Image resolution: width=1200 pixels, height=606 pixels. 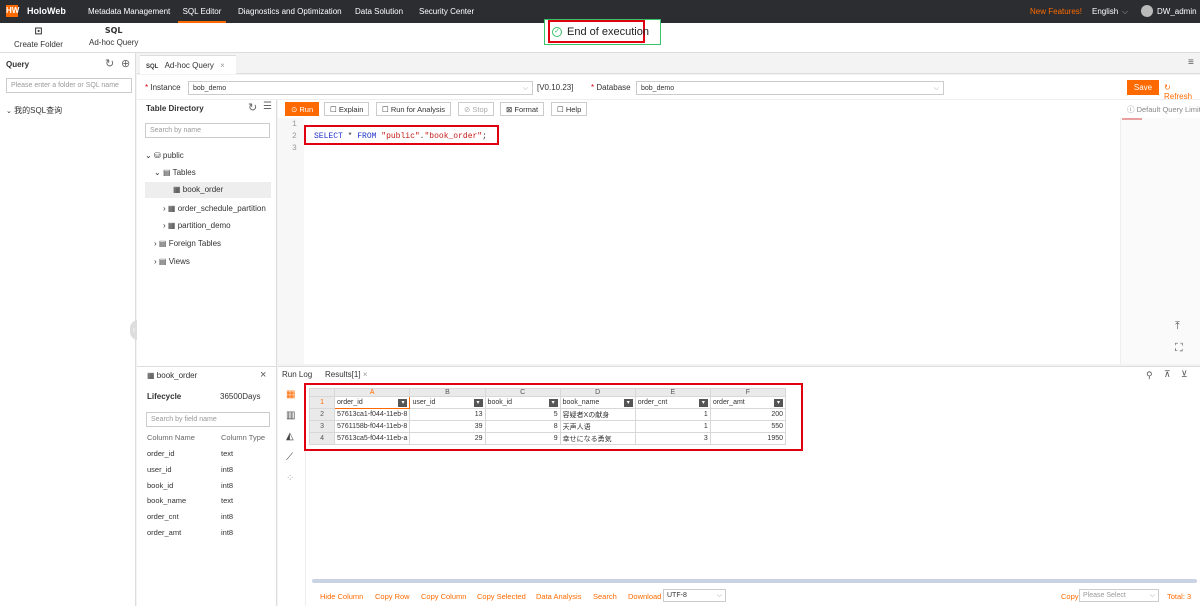 What do you see at coordinates (569, 109) in the screenshot?
I see `help-button: ☐ Help` at bounding box center [569, 109].